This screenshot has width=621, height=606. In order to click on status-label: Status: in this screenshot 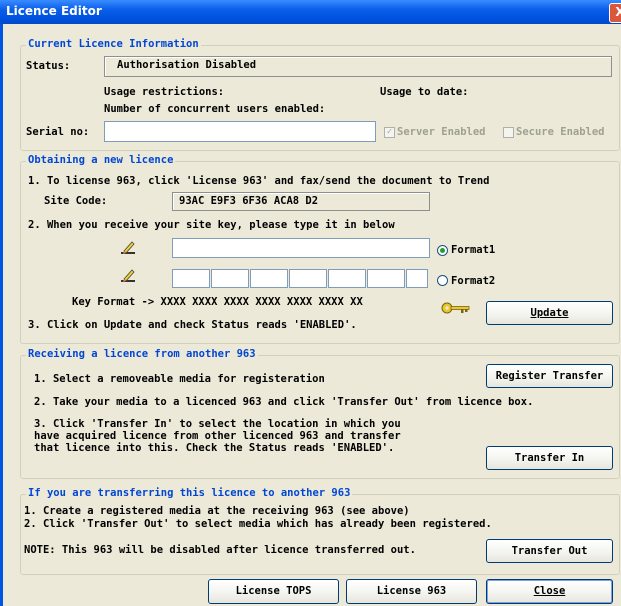, I will do `click(48, 66)`.